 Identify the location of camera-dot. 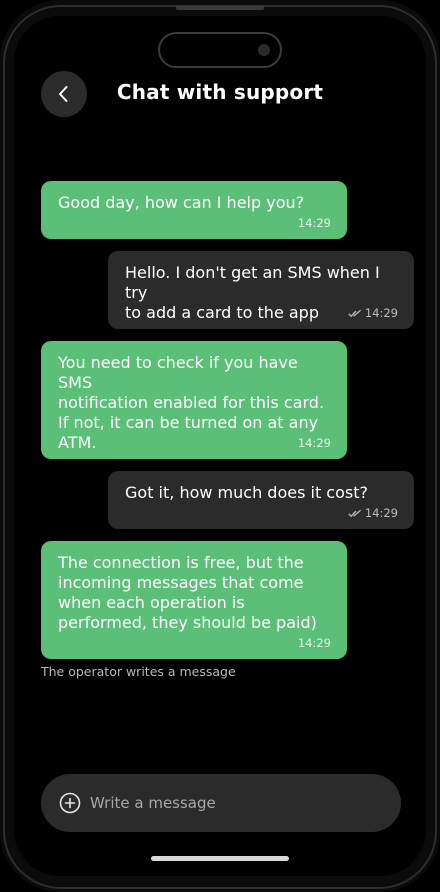
(264, 50).